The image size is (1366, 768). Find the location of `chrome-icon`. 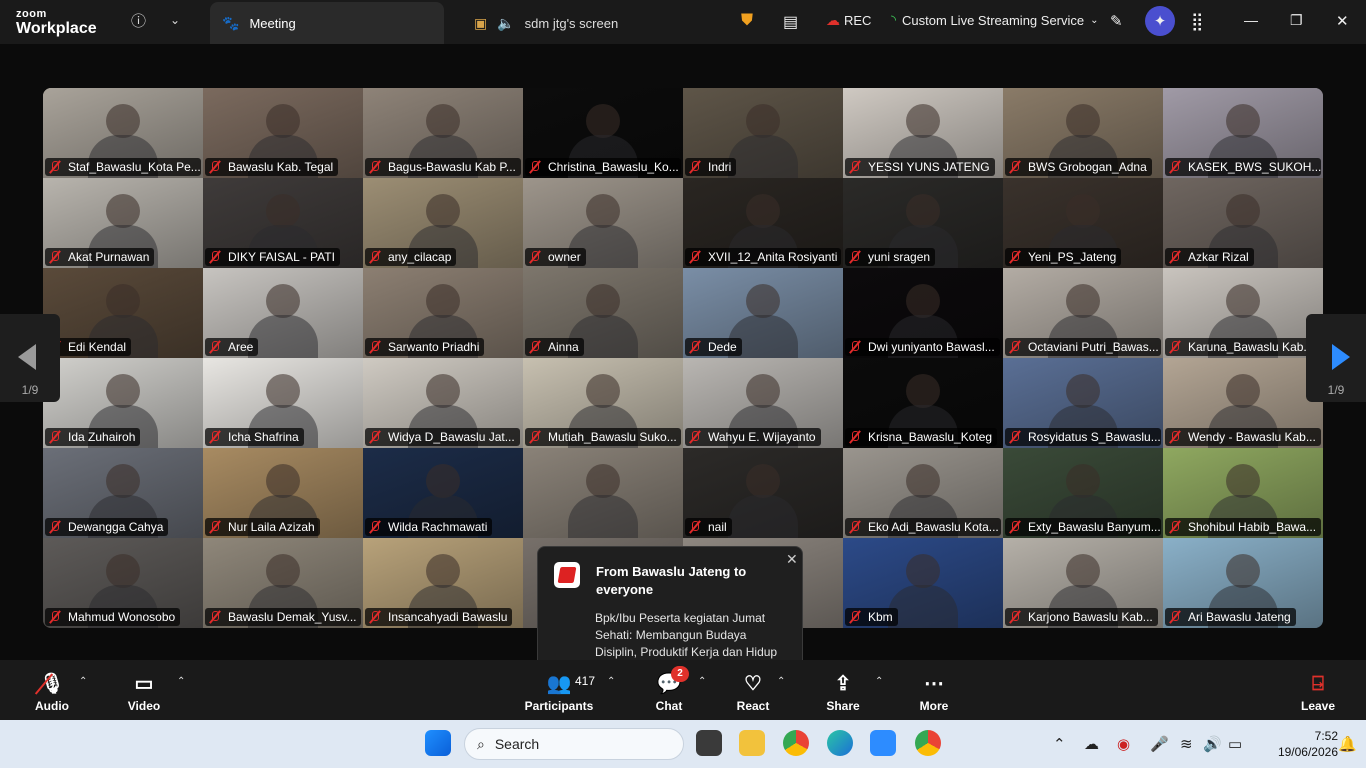

chrome-icon is located at coordinates (796, 743).